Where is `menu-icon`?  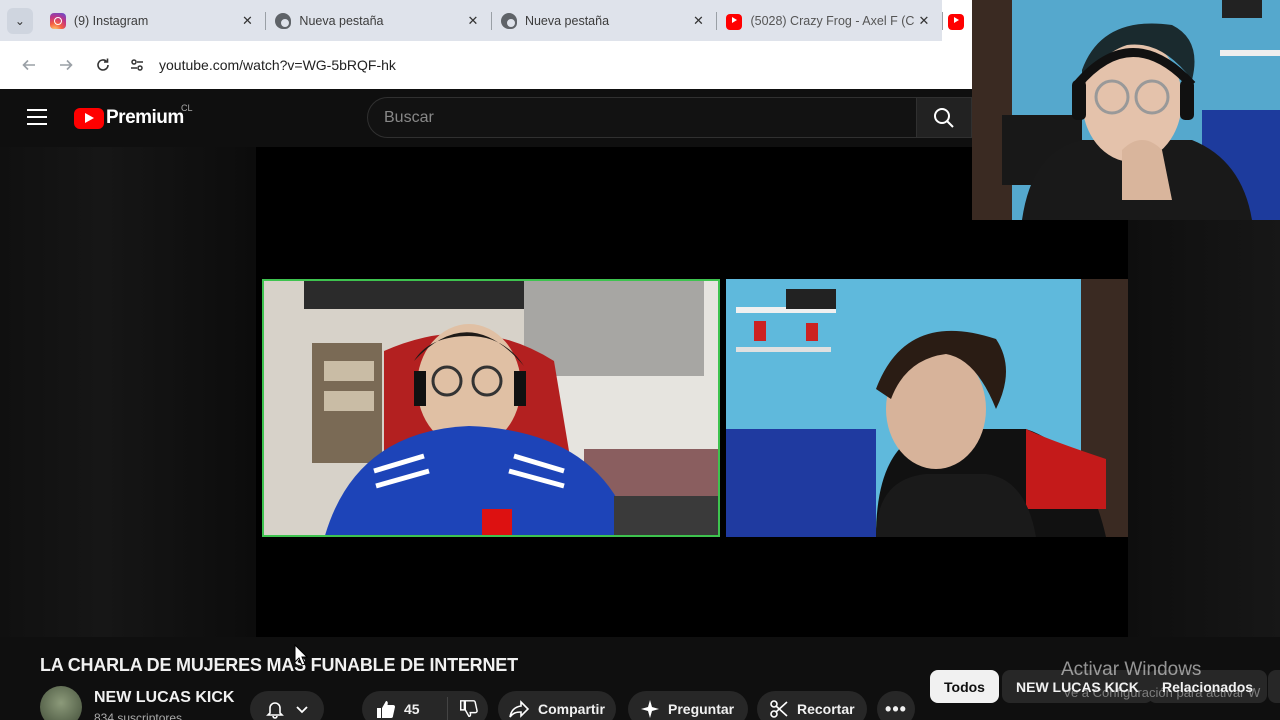 menu-icon is located at coordinates (37, 117).